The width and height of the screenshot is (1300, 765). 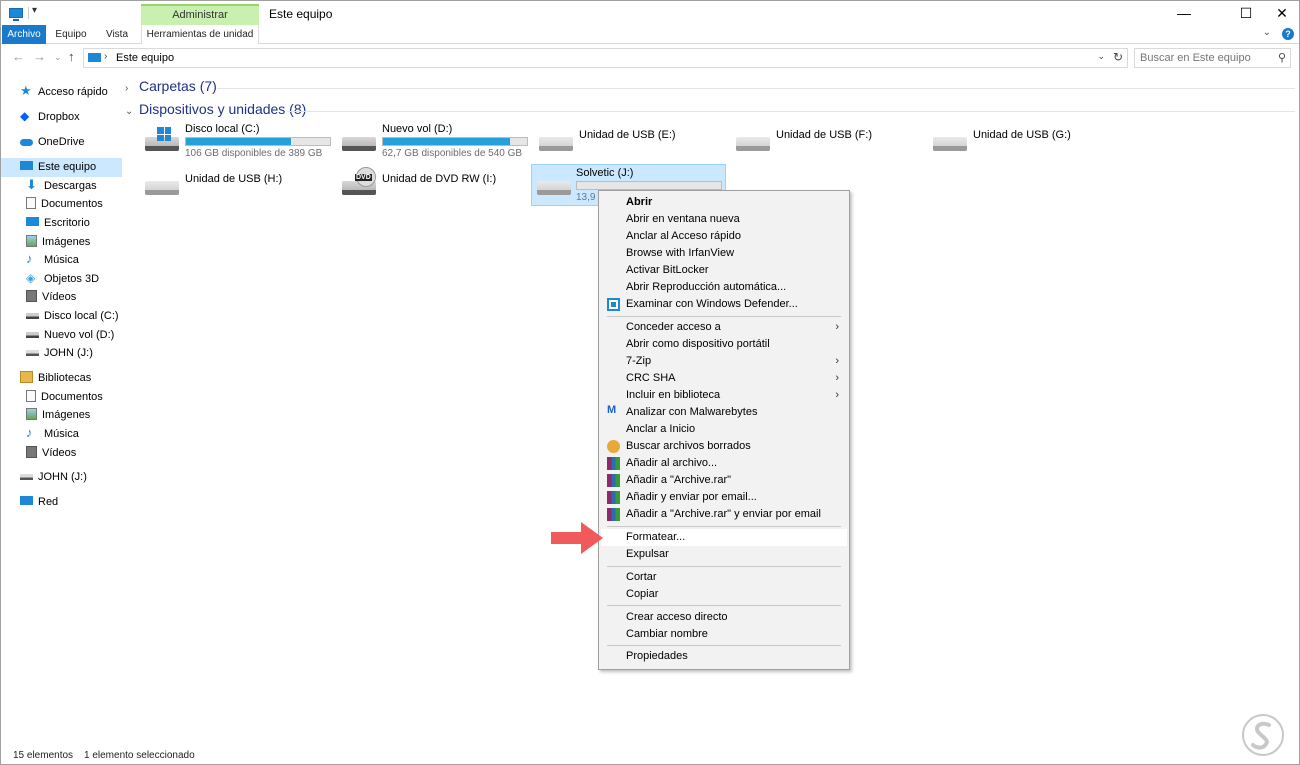 I want to click on menu-item-anadir-archive-rar: Añadir a "Archive.rar", so click(x=724, y=480).